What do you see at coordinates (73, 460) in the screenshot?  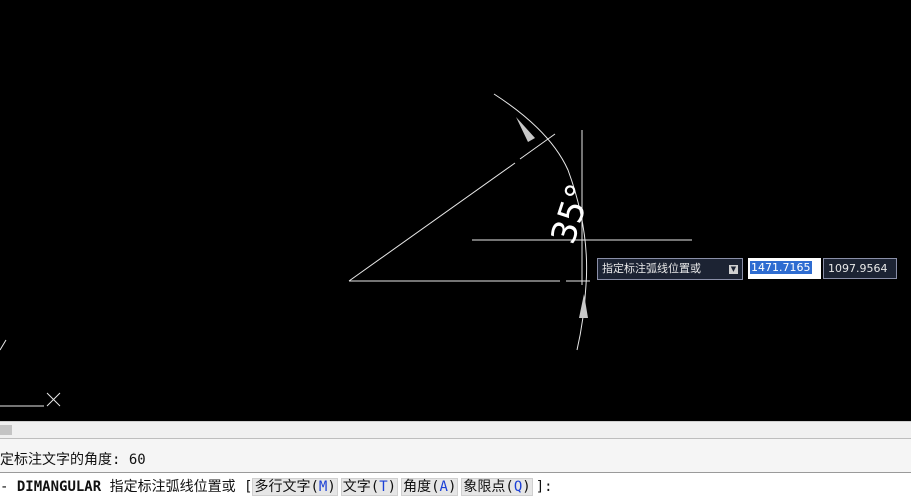 I see `command-history-line: 定标注文字的角度: 60` at bounding box center [73, 460].